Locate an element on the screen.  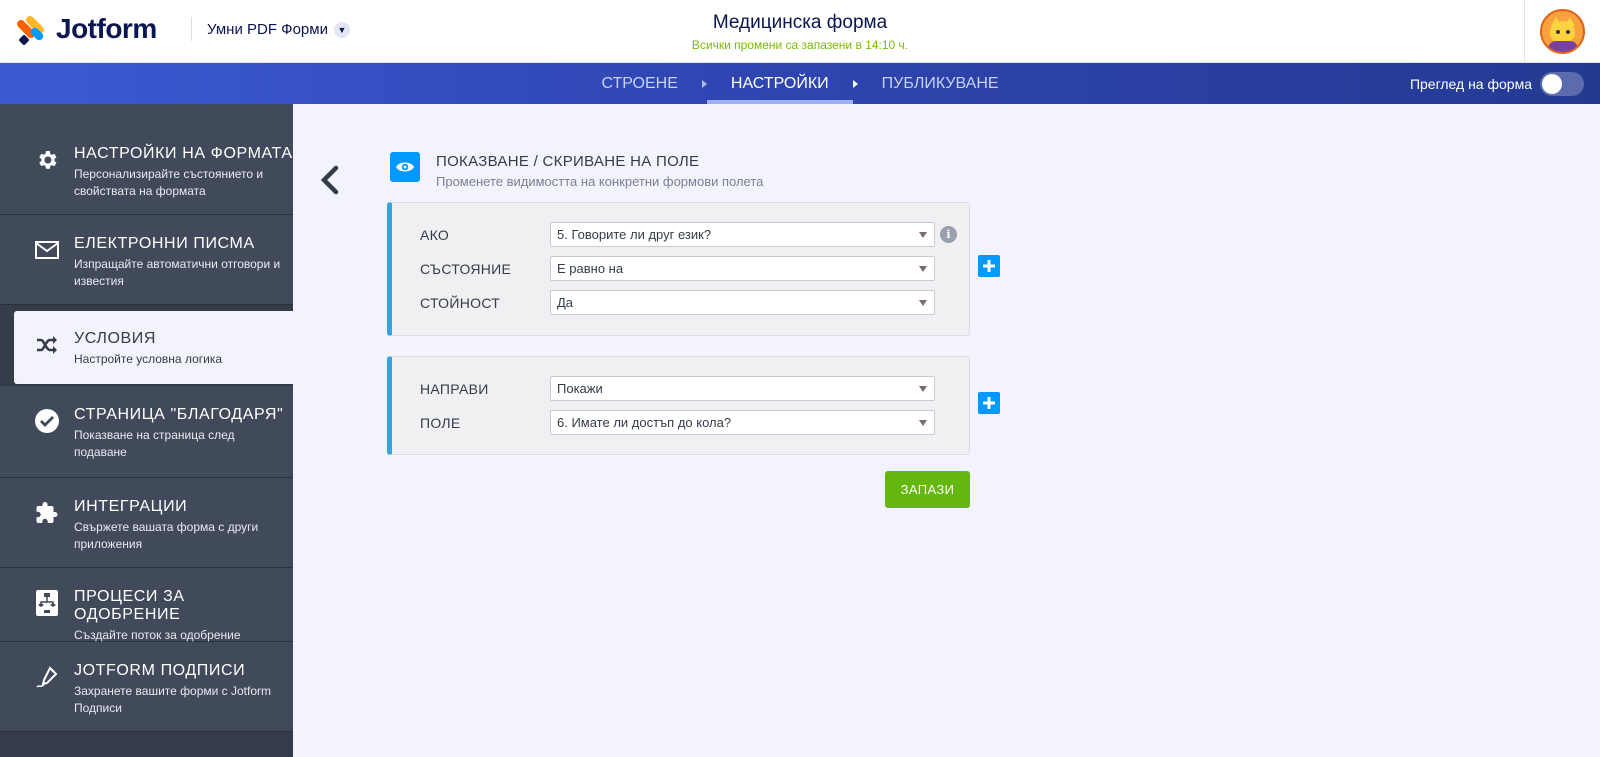
sidebar-item-desc: Свържете вашата форма с други приложения is located at coordinates (166, 535).